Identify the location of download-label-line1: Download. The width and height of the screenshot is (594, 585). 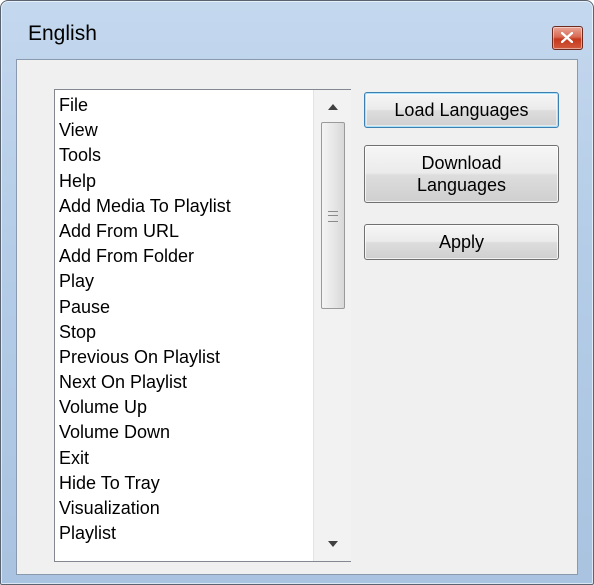
(461, 163).